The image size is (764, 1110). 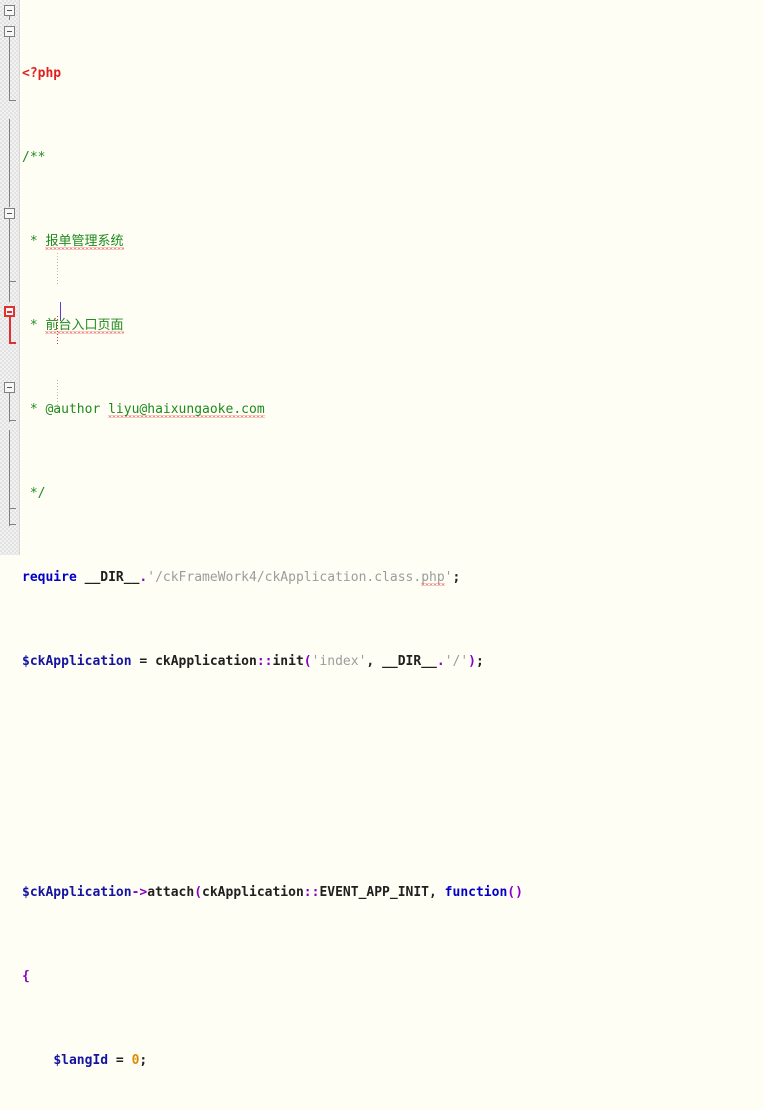 What do you see at coordinates (9, 10) in the screenshot?
I see `fold-toggle-php-open` at bounding box center [9, 10].